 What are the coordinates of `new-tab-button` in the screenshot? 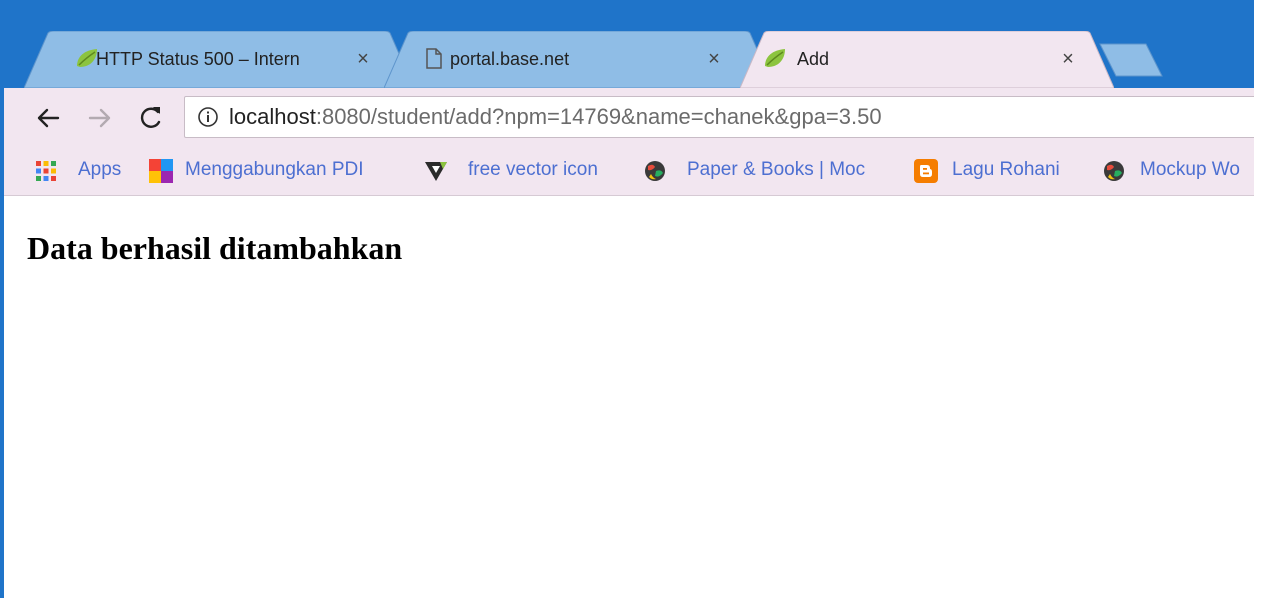 It's located at (1131, 60).